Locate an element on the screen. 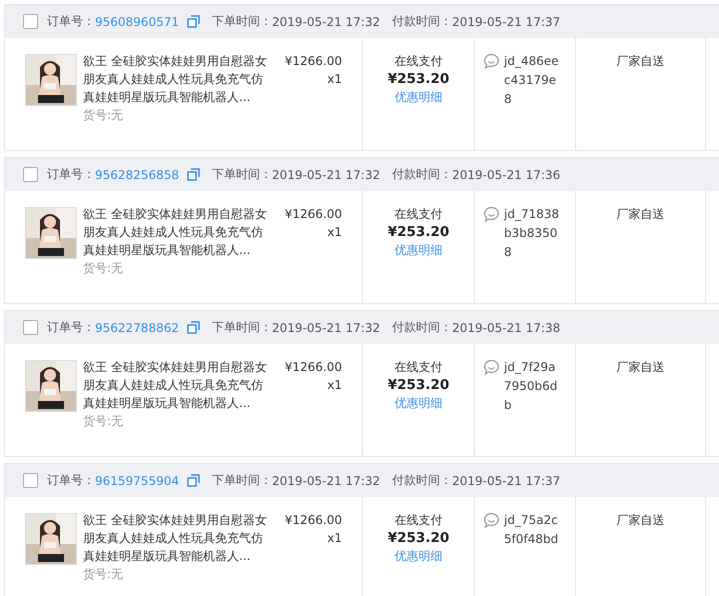 This screenshot has height=596, width=719. buyer-id: jd_7f29a7950b6db is located at coordinates (531, 386).